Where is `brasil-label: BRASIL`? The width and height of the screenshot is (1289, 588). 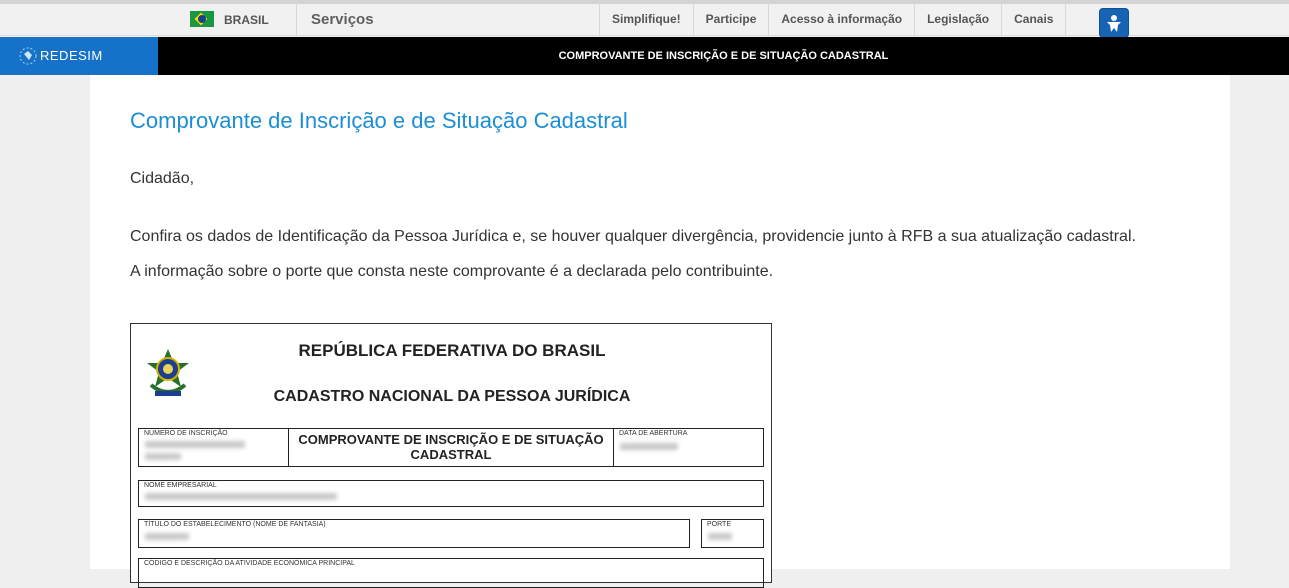 brasil-label: BRASIL is located at coordinates (246, 20).